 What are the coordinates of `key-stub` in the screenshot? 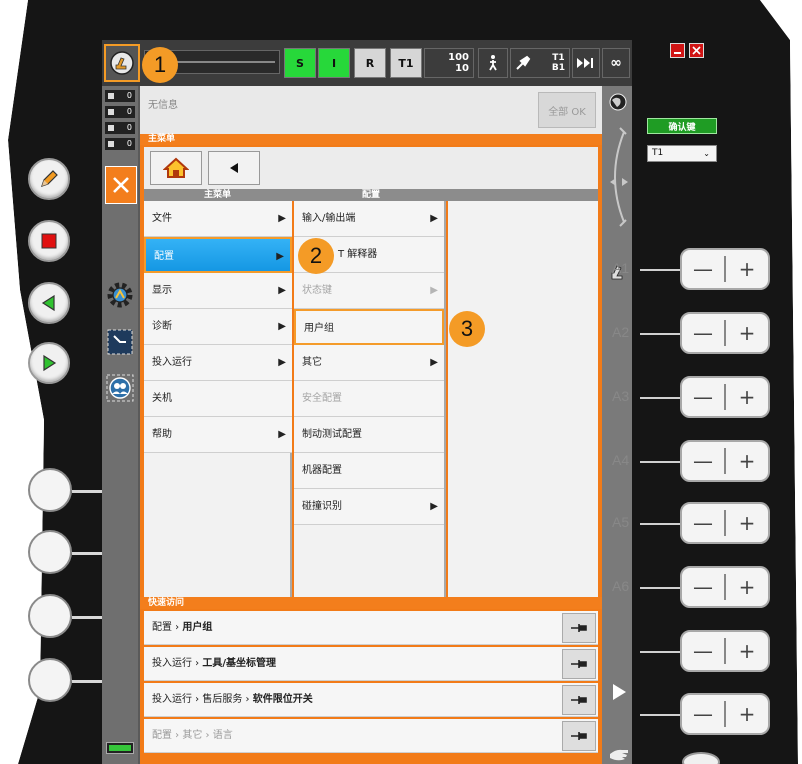 It's located at (88, 491).